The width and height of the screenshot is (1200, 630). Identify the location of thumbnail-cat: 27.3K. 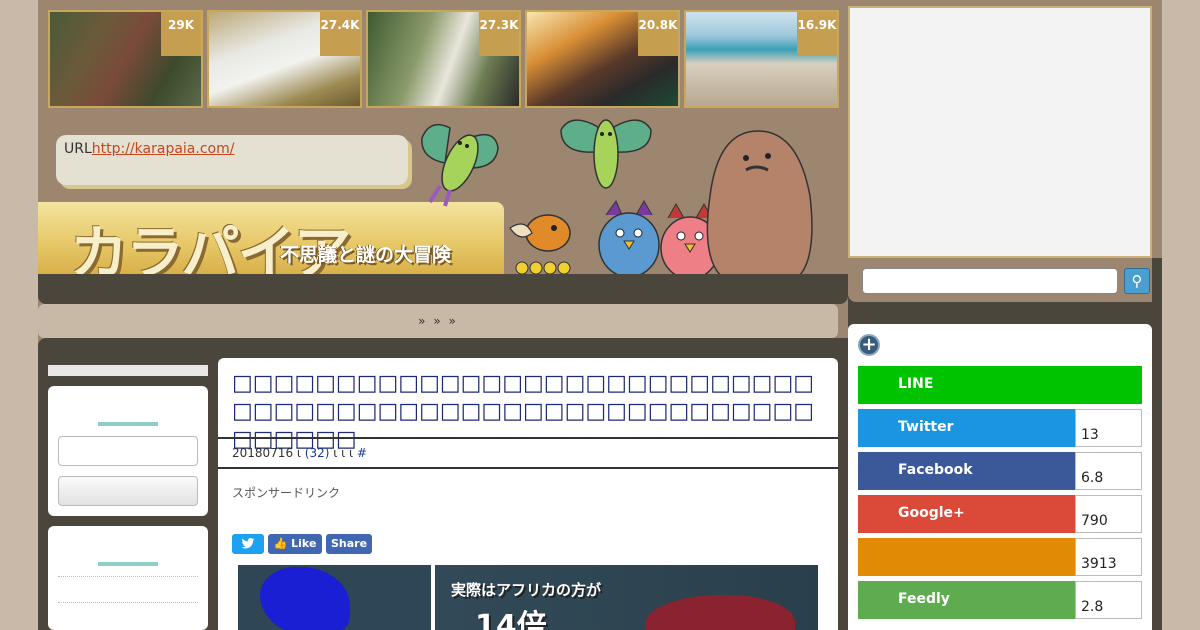
(443, 59).